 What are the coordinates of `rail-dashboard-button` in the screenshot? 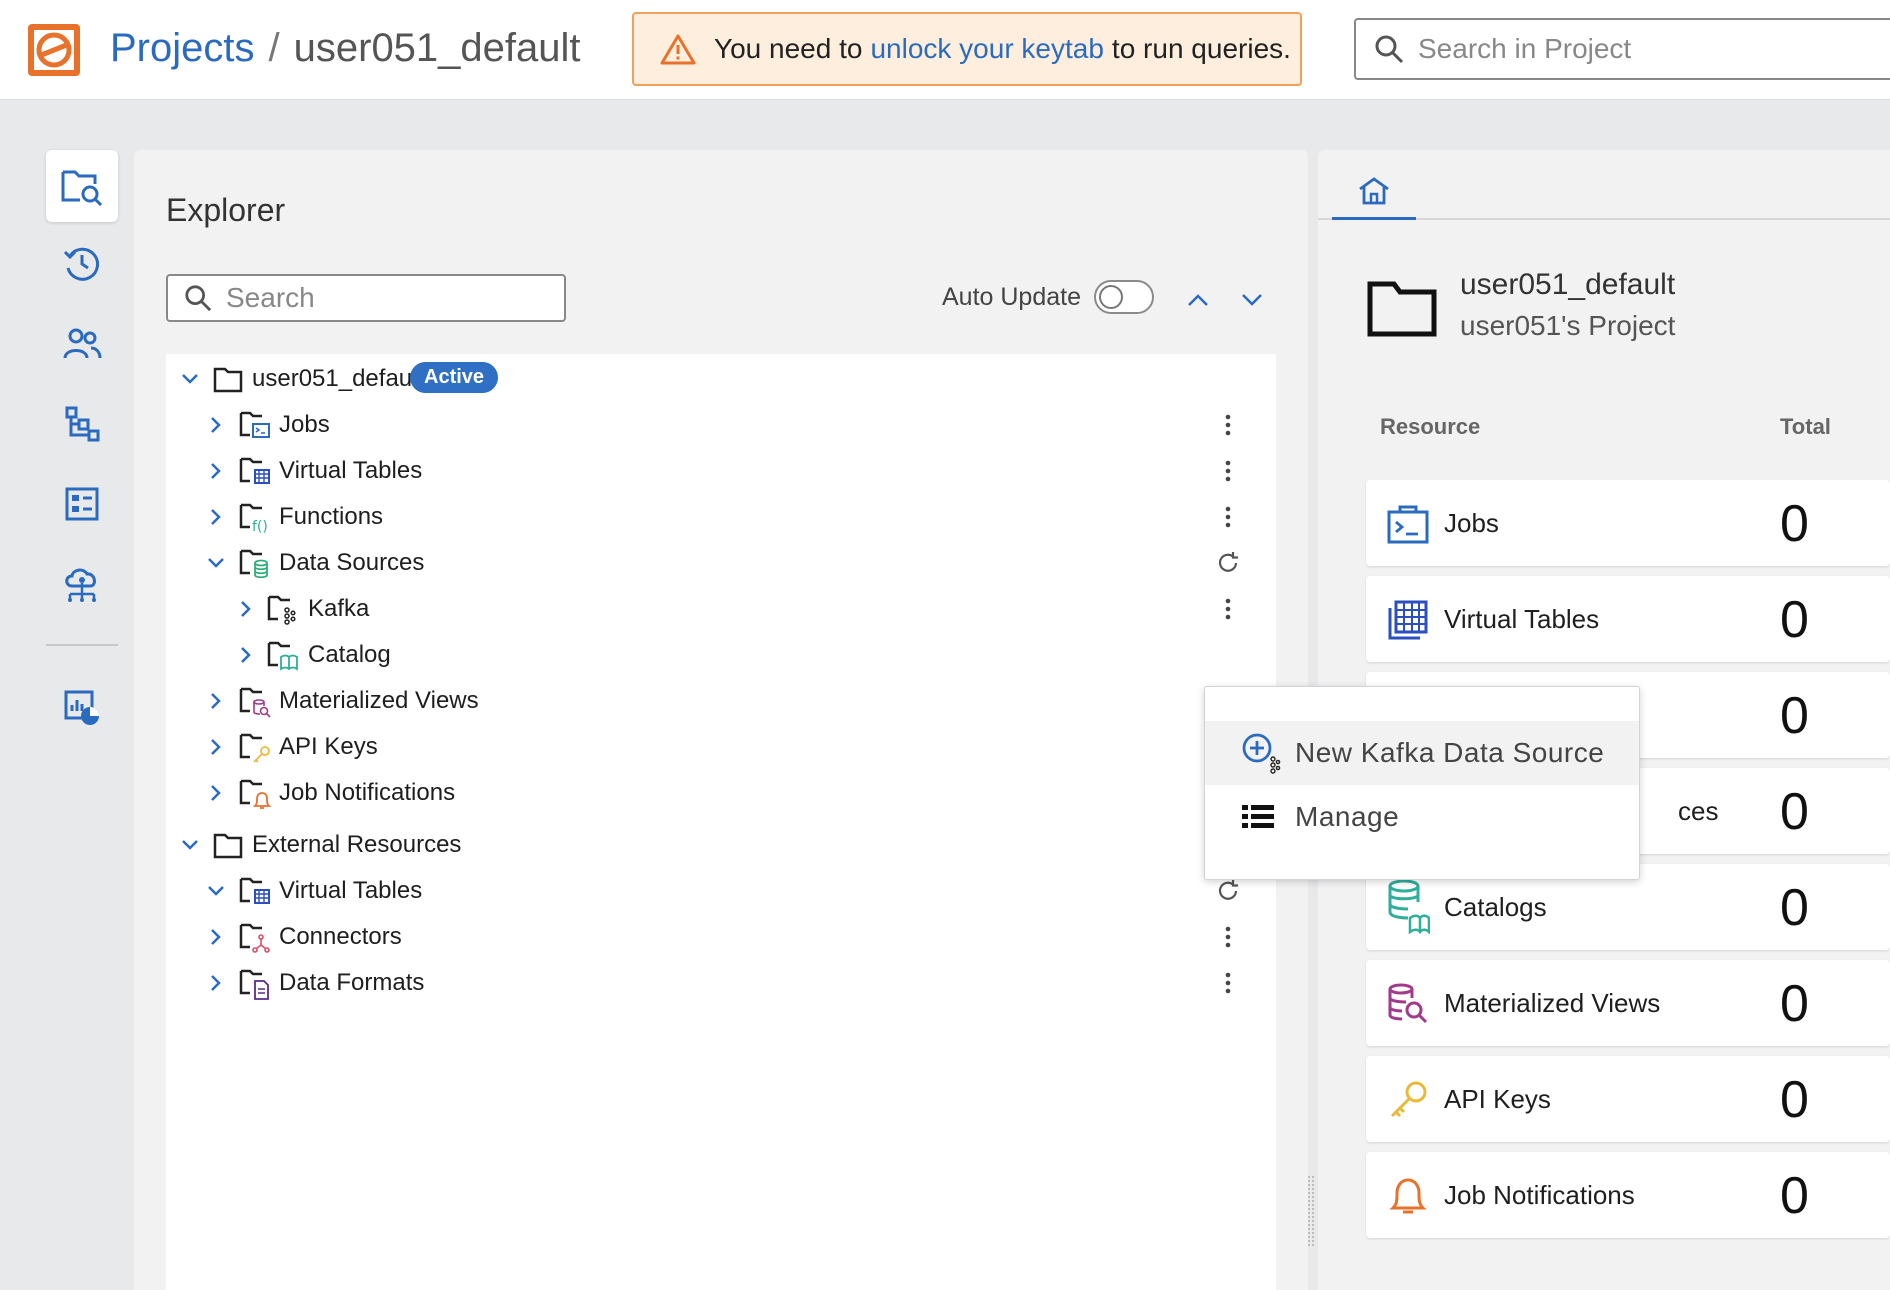 It's located at (82, 504).